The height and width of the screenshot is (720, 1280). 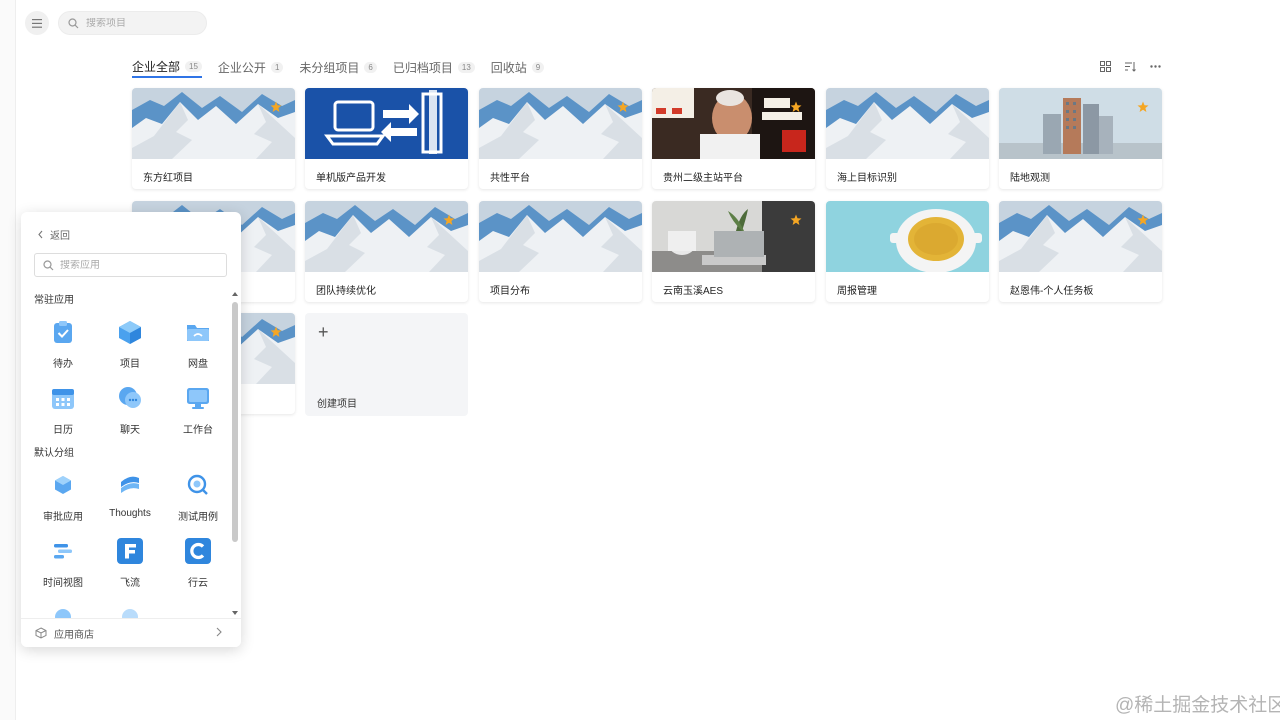 What do you see at coordinates (193, 66) in the screenshot?
I see `tab-count: 15` at bounding box center [193, 66].